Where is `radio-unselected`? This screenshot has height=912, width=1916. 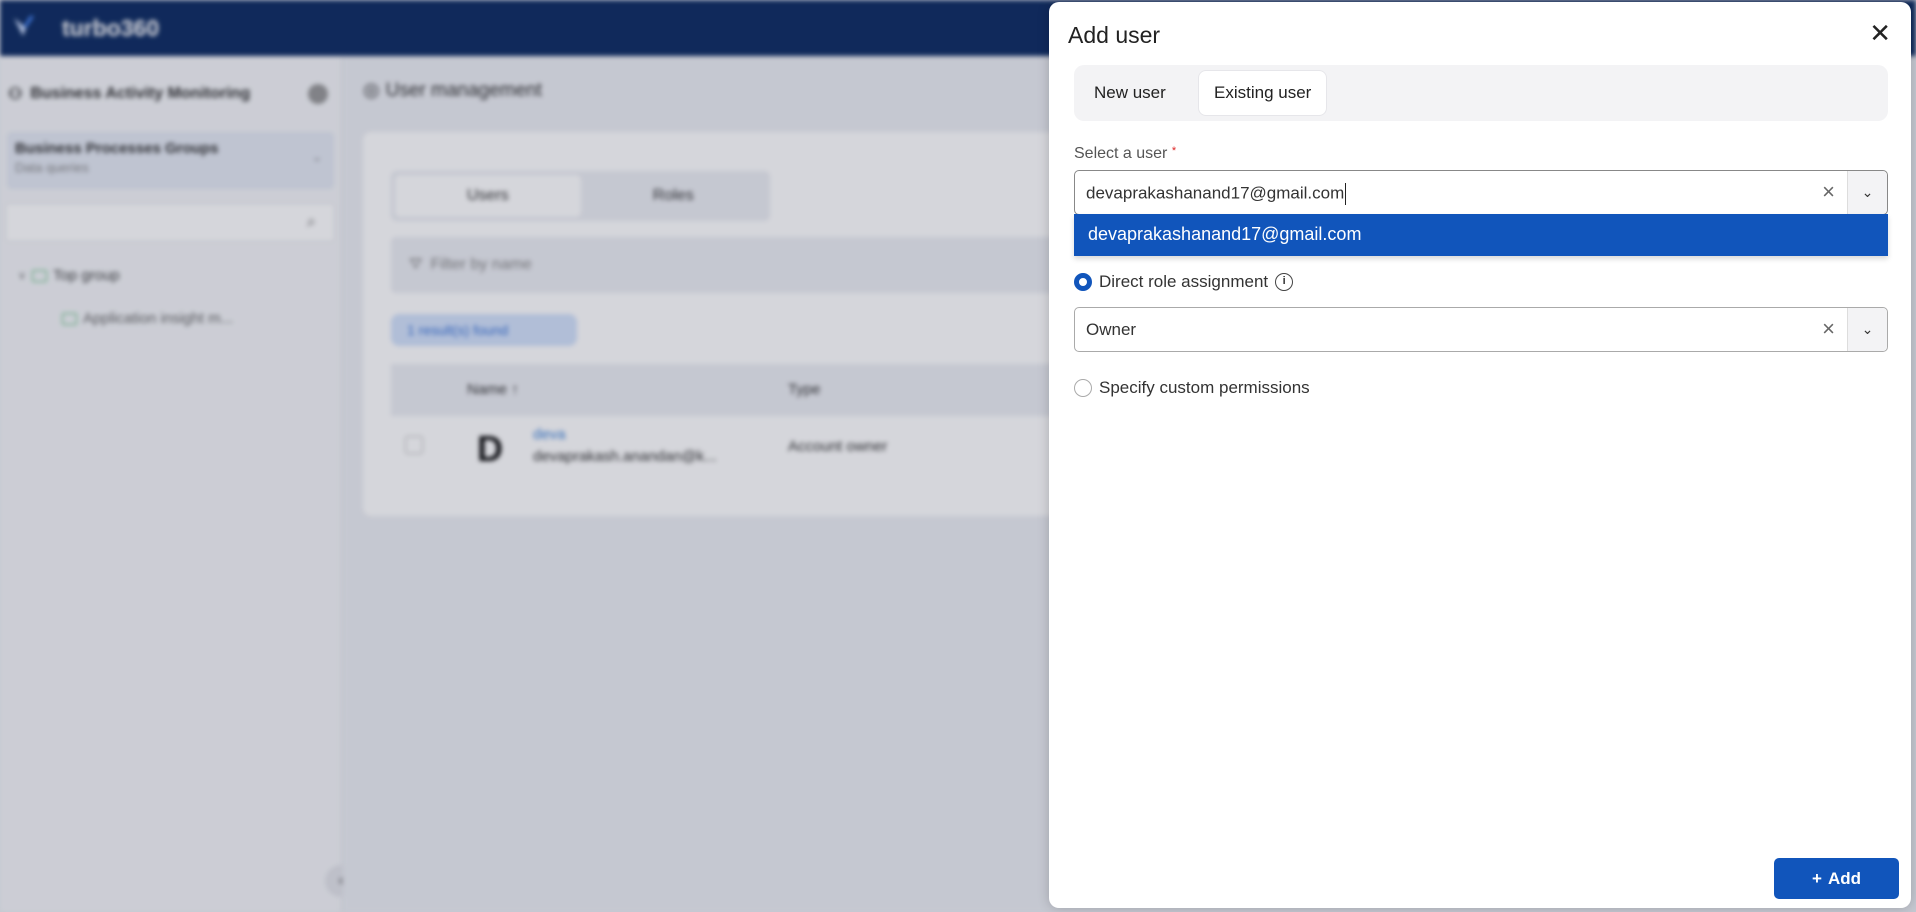
radio-unselected is located at coordinates (1083, 388).